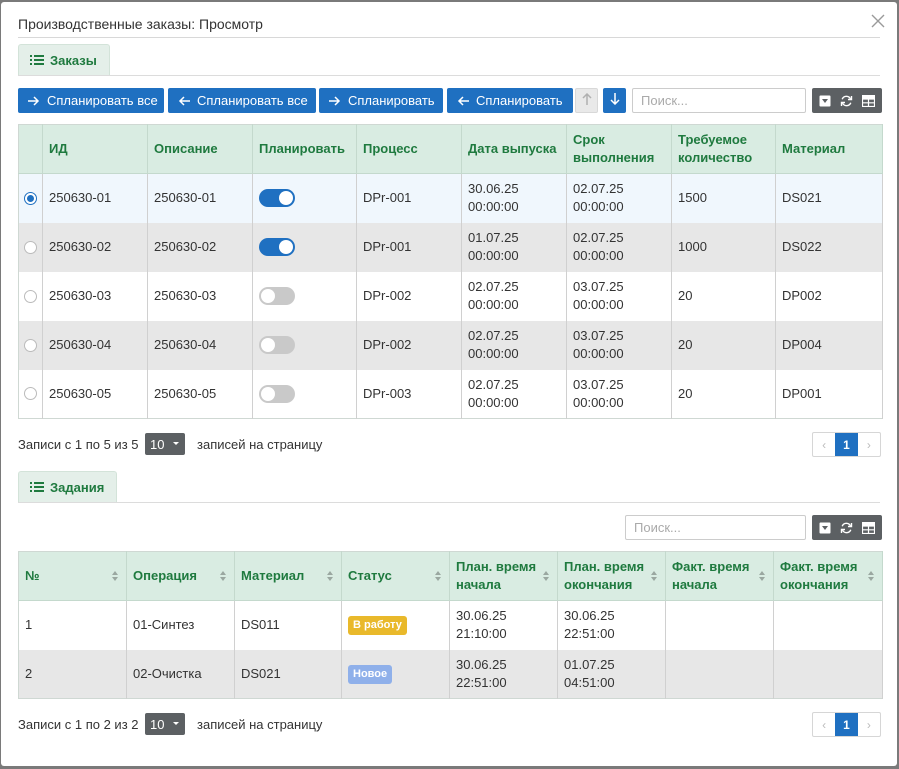 This screenshot has width=899, height=769. I want to click on schedule-all-button: Спланировать все, so click(91, 100).